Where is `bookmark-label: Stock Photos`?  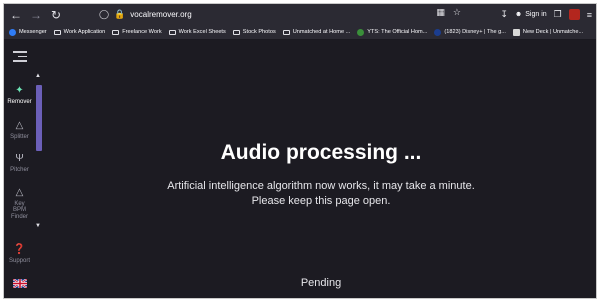
bookmark-label: Stock Photos is located at coordinates (259, 32).